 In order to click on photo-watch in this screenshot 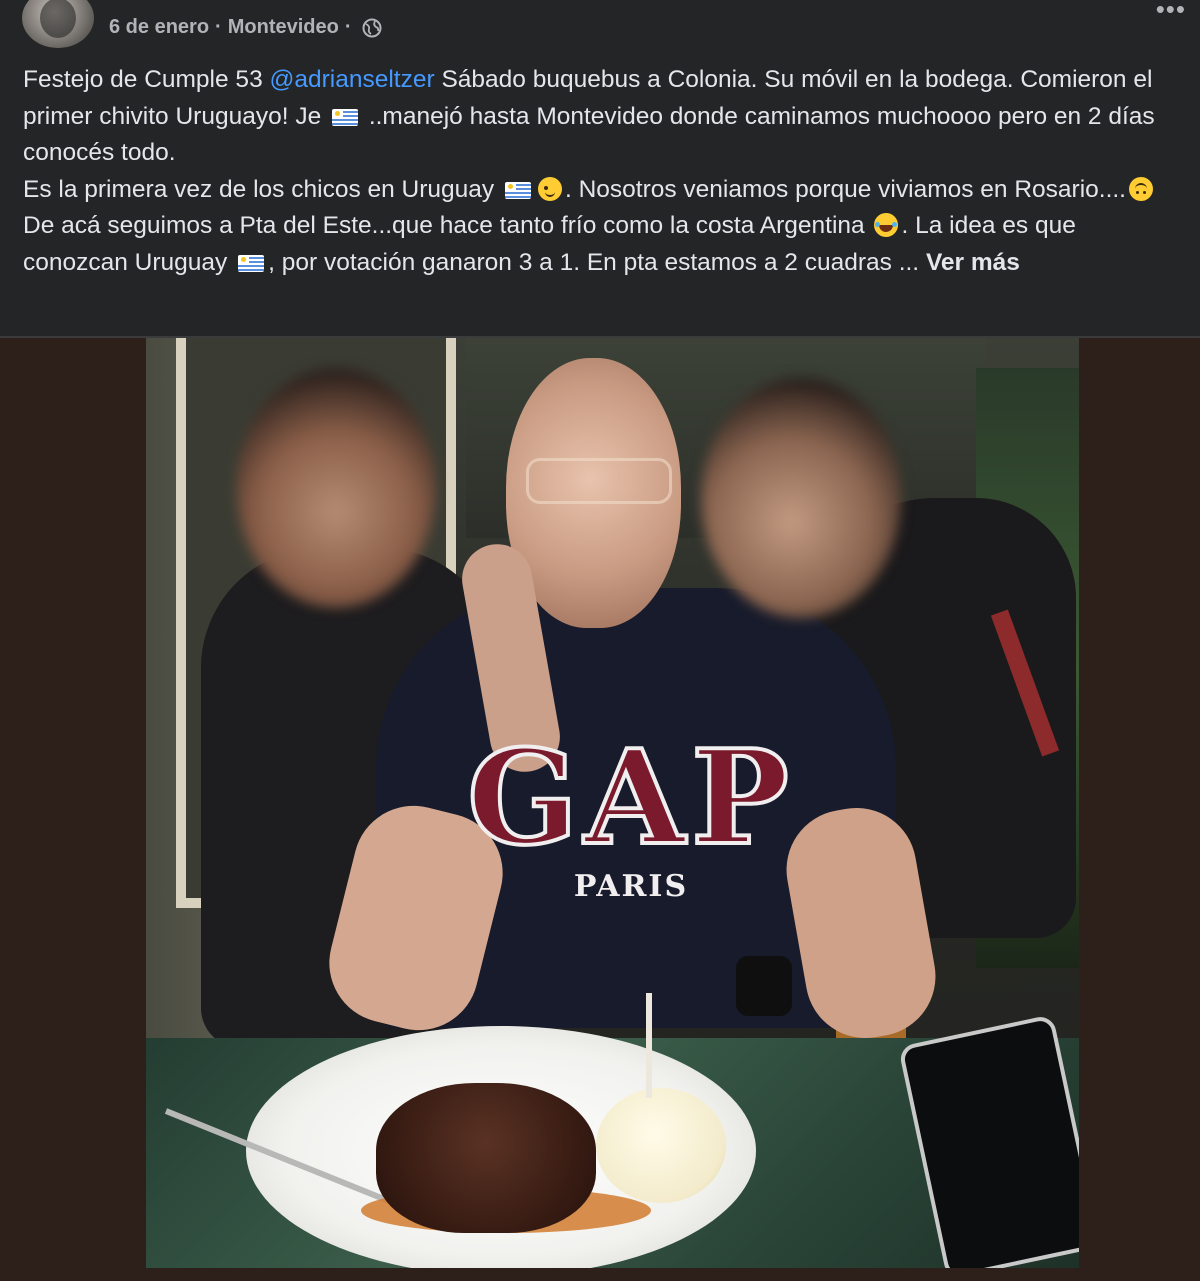, I will do `click(764, 986)`.